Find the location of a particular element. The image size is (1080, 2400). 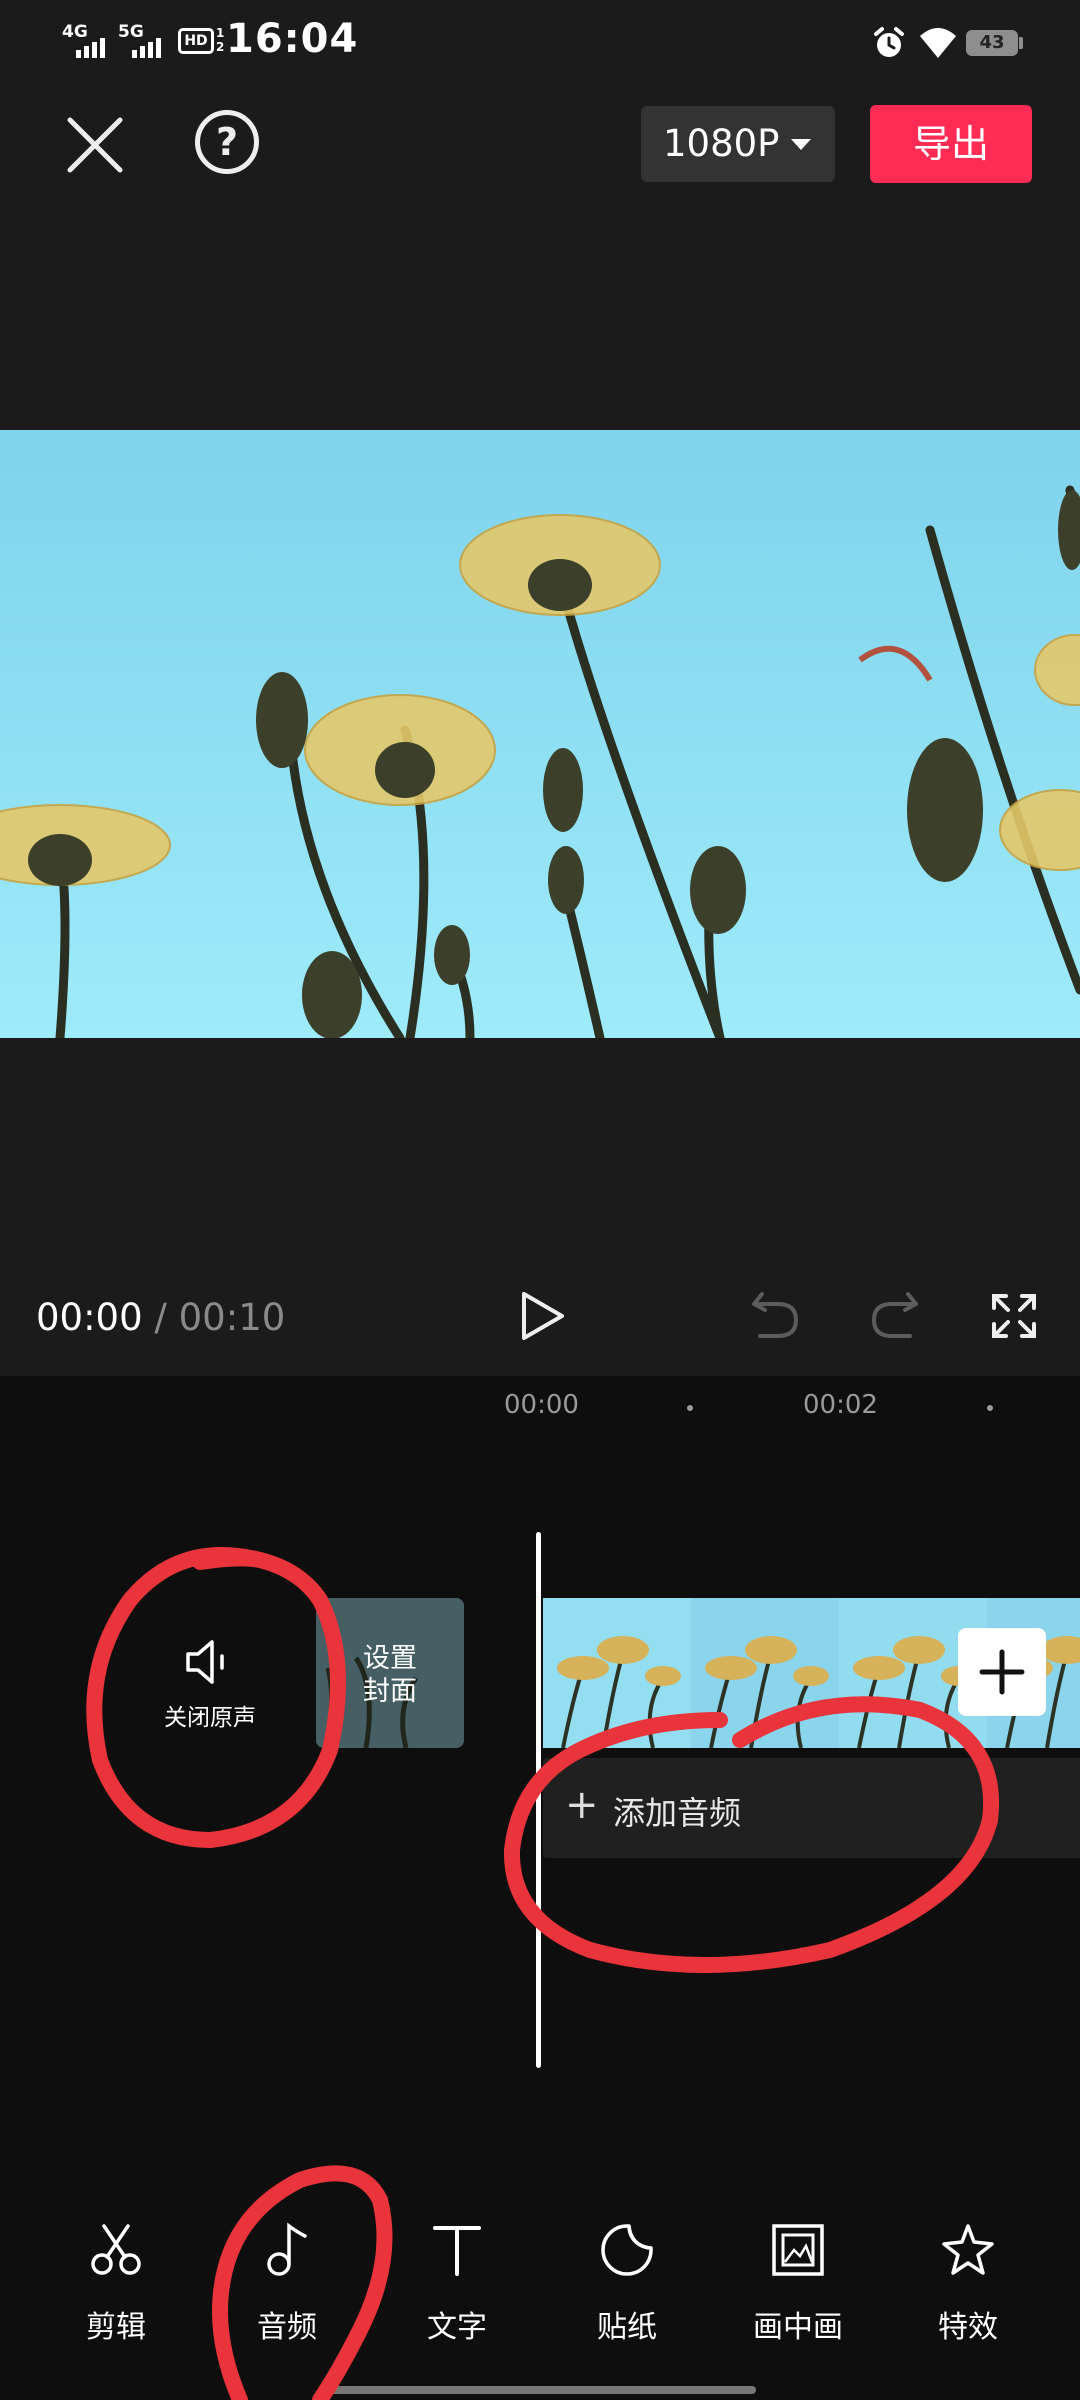

tool-text: 文字 is located at coordinates (457, 2283).